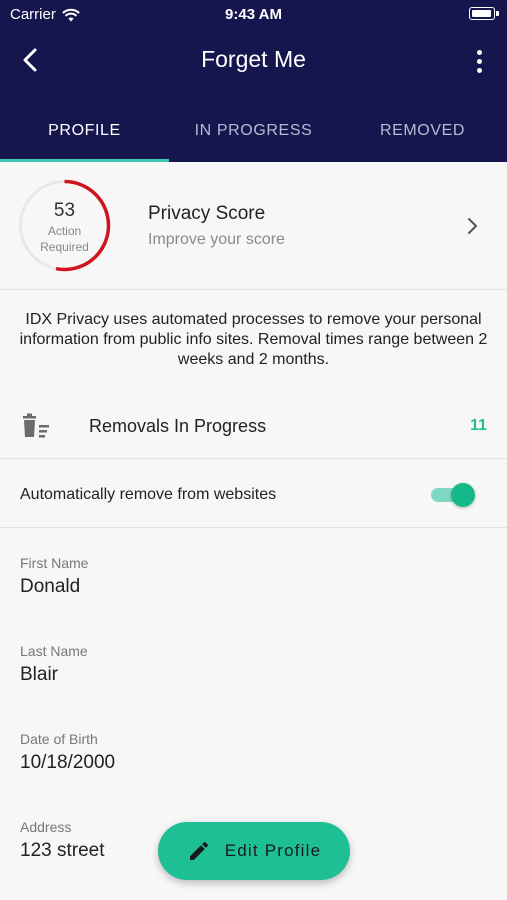 The width and height of the screenshot is (507, 900). Describe the element at coordinates (453, 495) in the screenshot. I see `auto-remove-toggle` at that location.